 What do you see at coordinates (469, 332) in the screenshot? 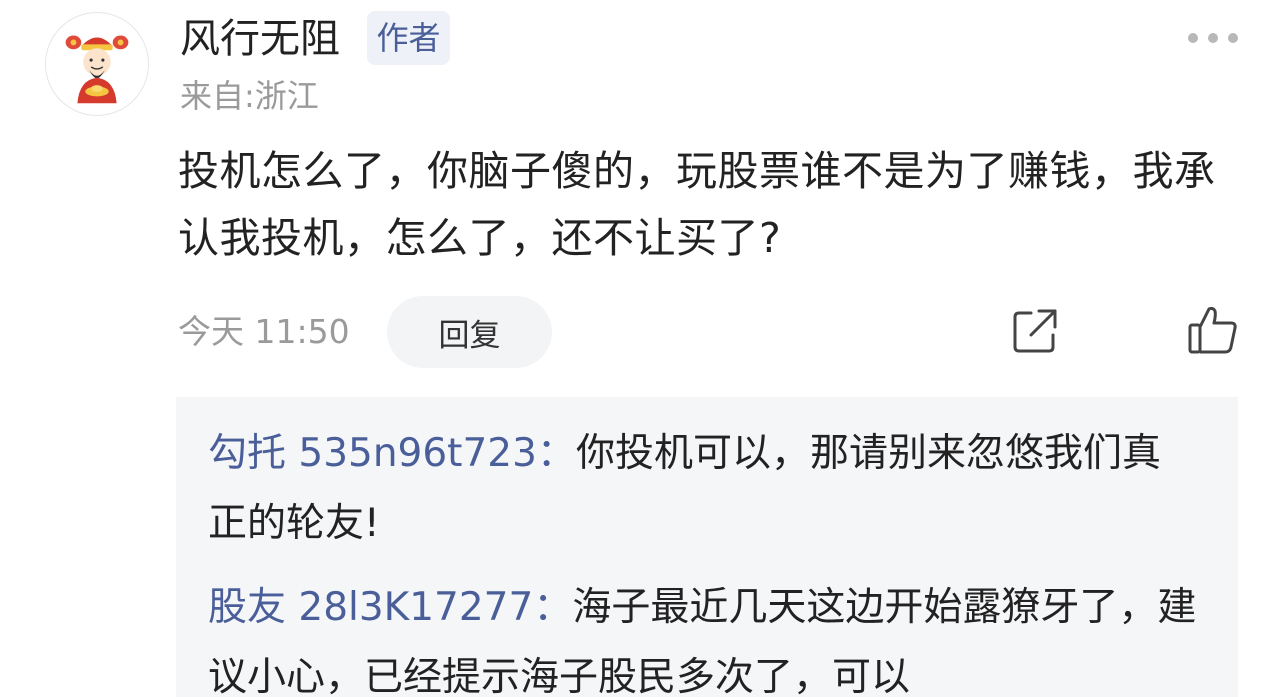
I see `reply-button: 回复` at bounding box center [469, 332].